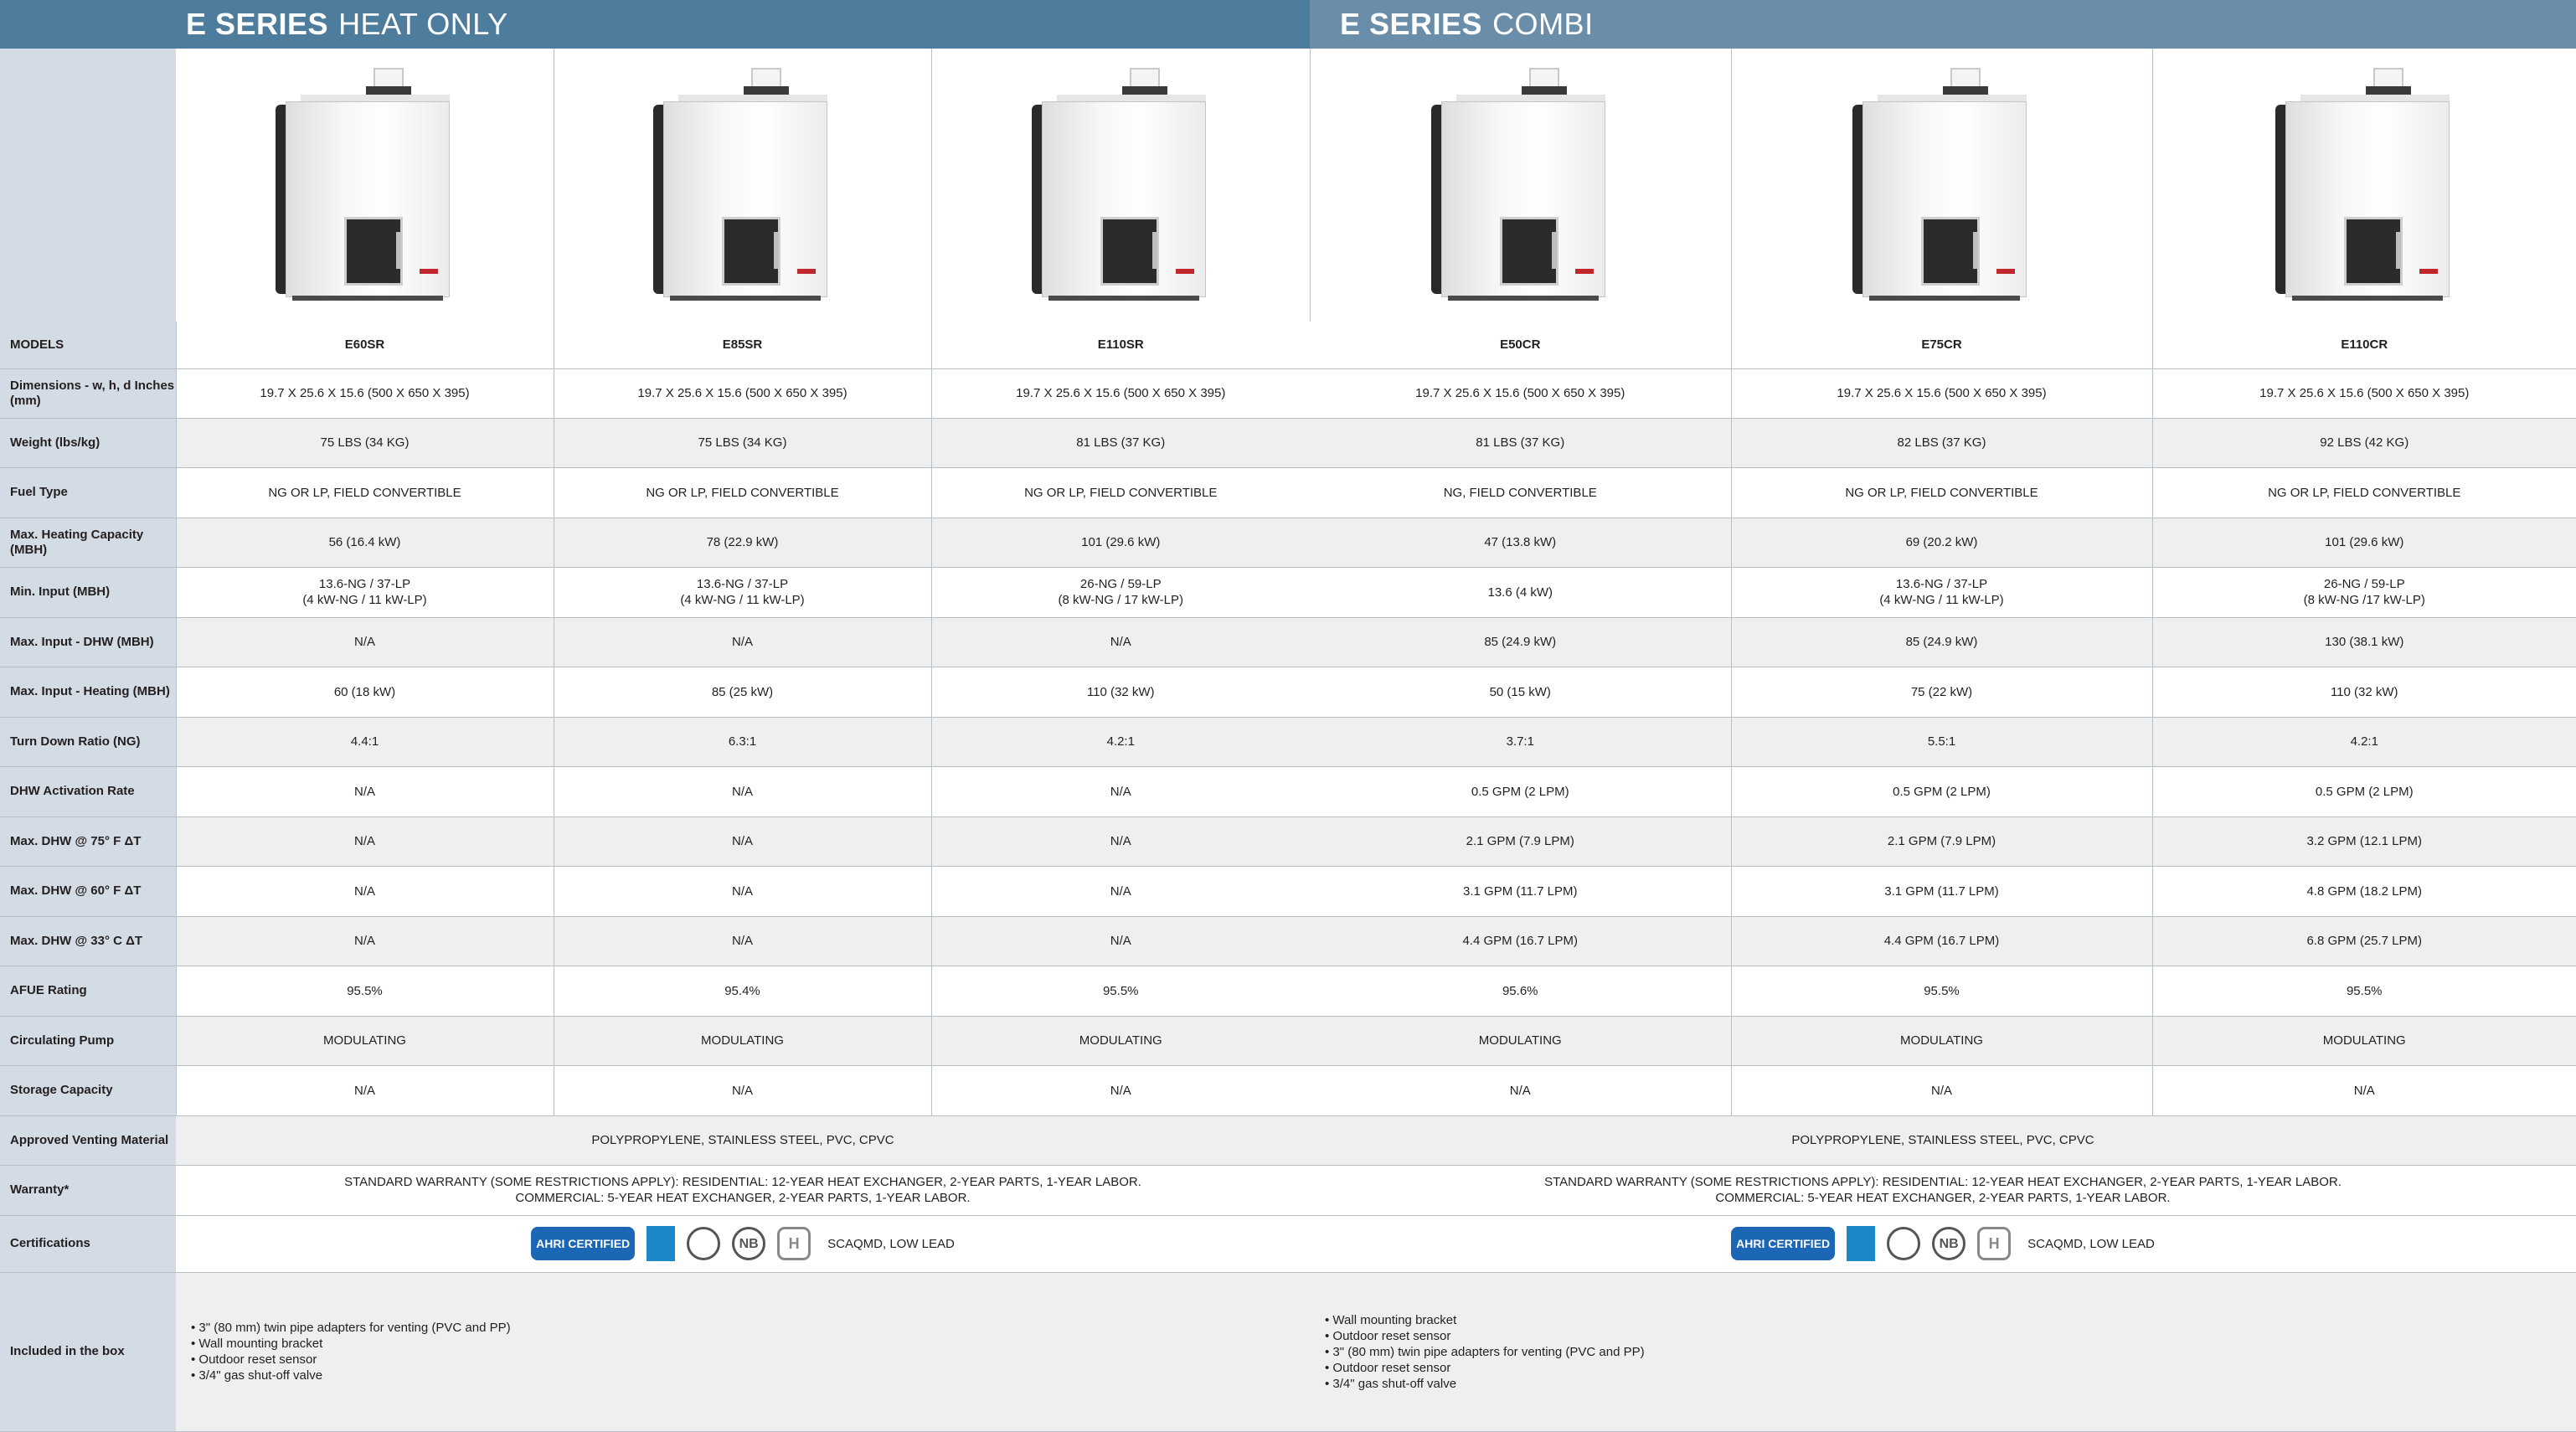 The height and width of the screenshot is (1432, 2576). What do you see at coordinates (1520, 393) in the screenshot?
I see `cell-dimensions: 19.7 X 25.6 X 15.6 (500 X 650 X 395)` at bounding box center [1520, 393].